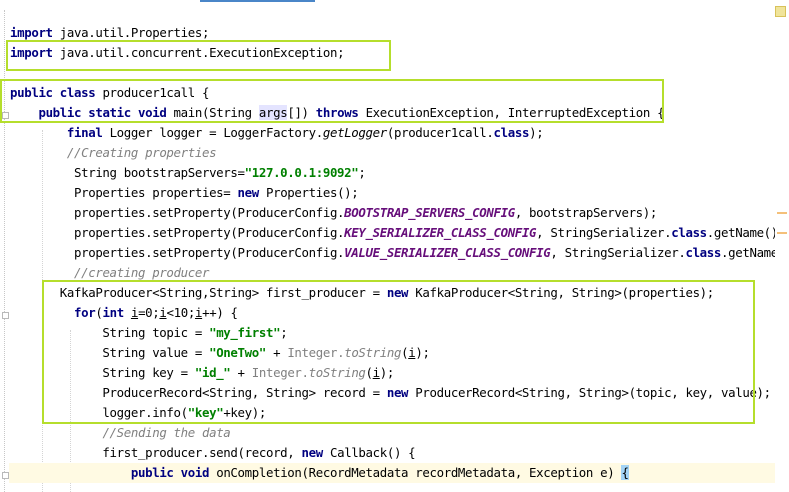 The image size is (789, 492). I want to click on code-token: //Creating properties, so click(141, 152).